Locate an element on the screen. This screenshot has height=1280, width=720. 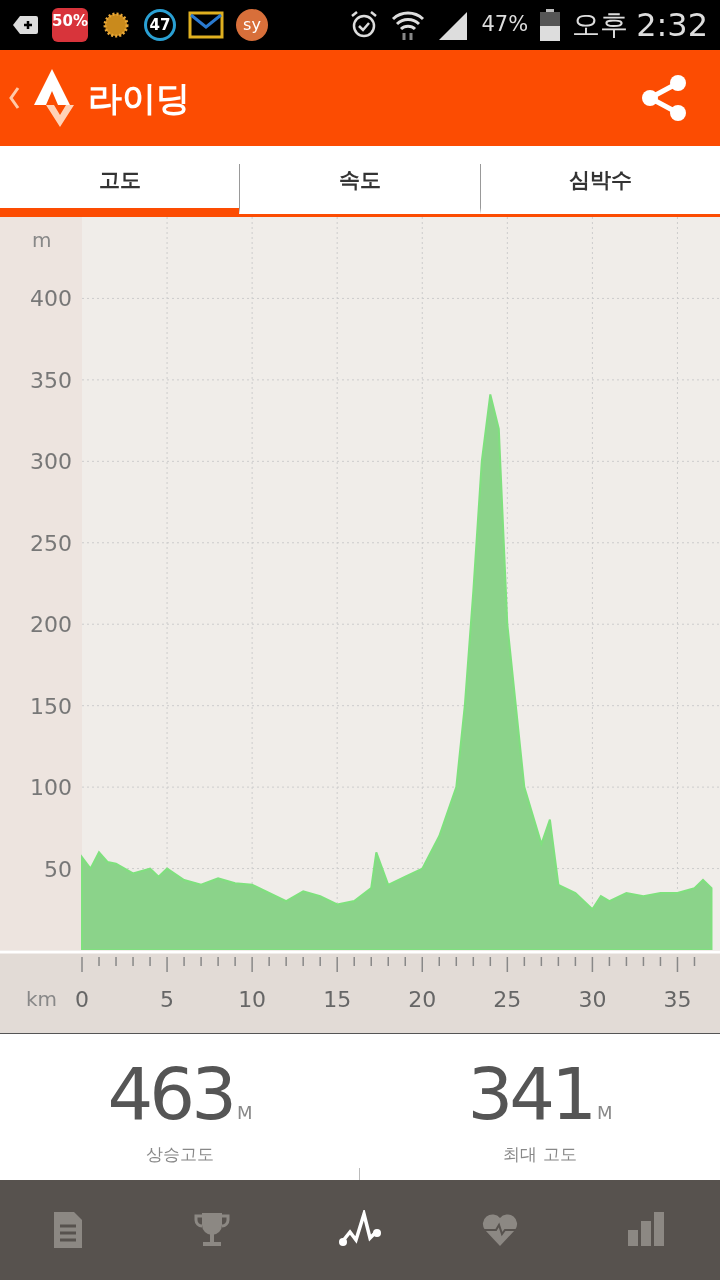
stat-label: 상승고도 is located at coordinates (180, 1154).